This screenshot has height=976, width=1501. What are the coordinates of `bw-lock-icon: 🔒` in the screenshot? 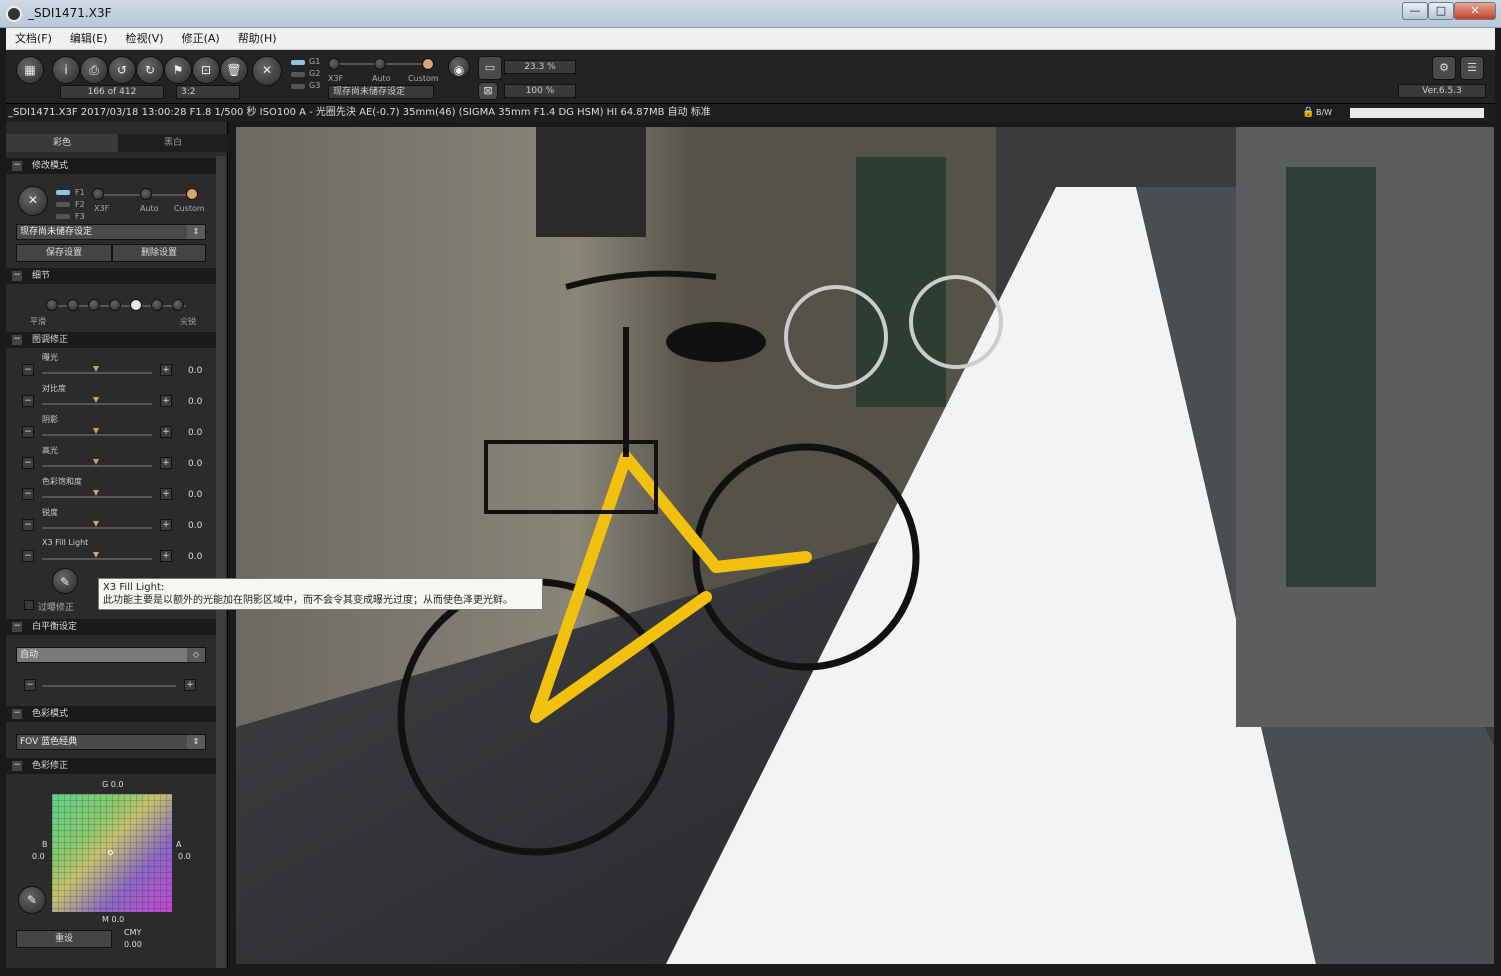 It's located at (1308, 113).